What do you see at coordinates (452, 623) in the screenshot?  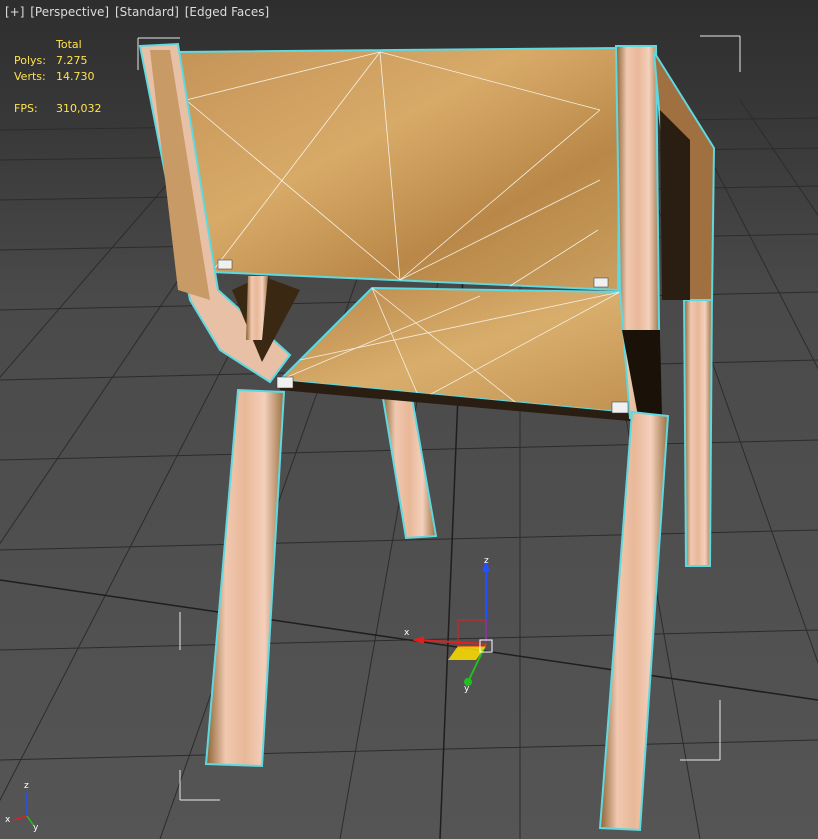 I see `transform-gizmo` at bounding box center [452, 623].